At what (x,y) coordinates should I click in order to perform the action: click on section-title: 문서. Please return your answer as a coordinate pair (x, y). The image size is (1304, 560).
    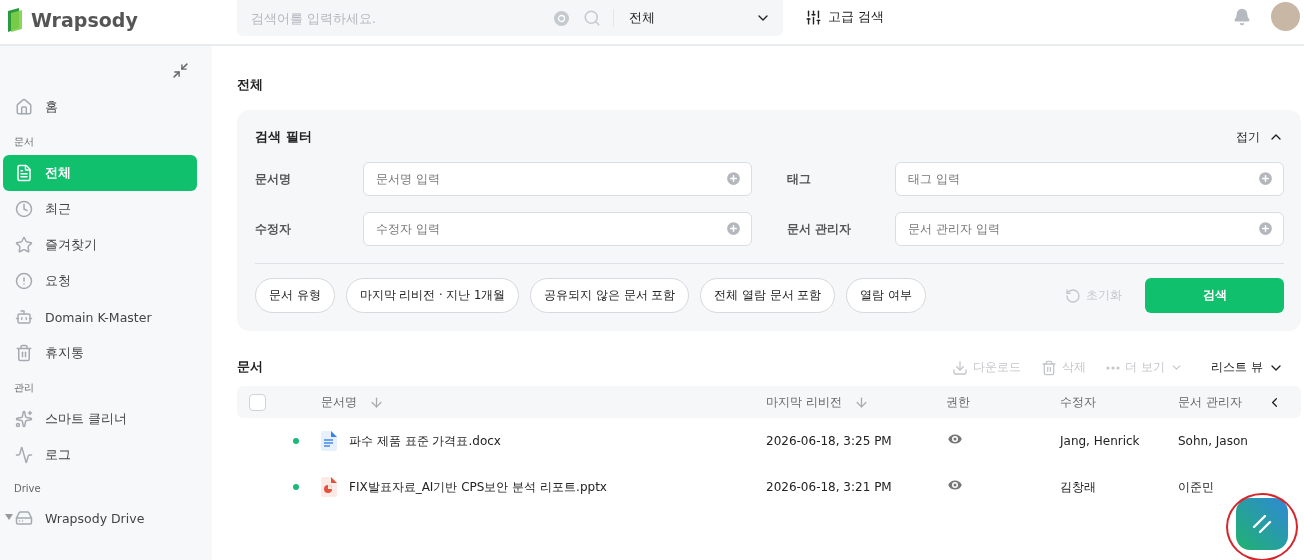
    Looking at the image, I should click on (250, 367).